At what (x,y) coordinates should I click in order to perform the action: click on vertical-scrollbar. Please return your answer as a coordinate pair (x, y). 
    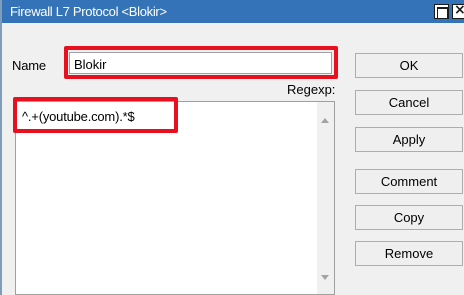
    Looking at the image, I should click on (325, 198).